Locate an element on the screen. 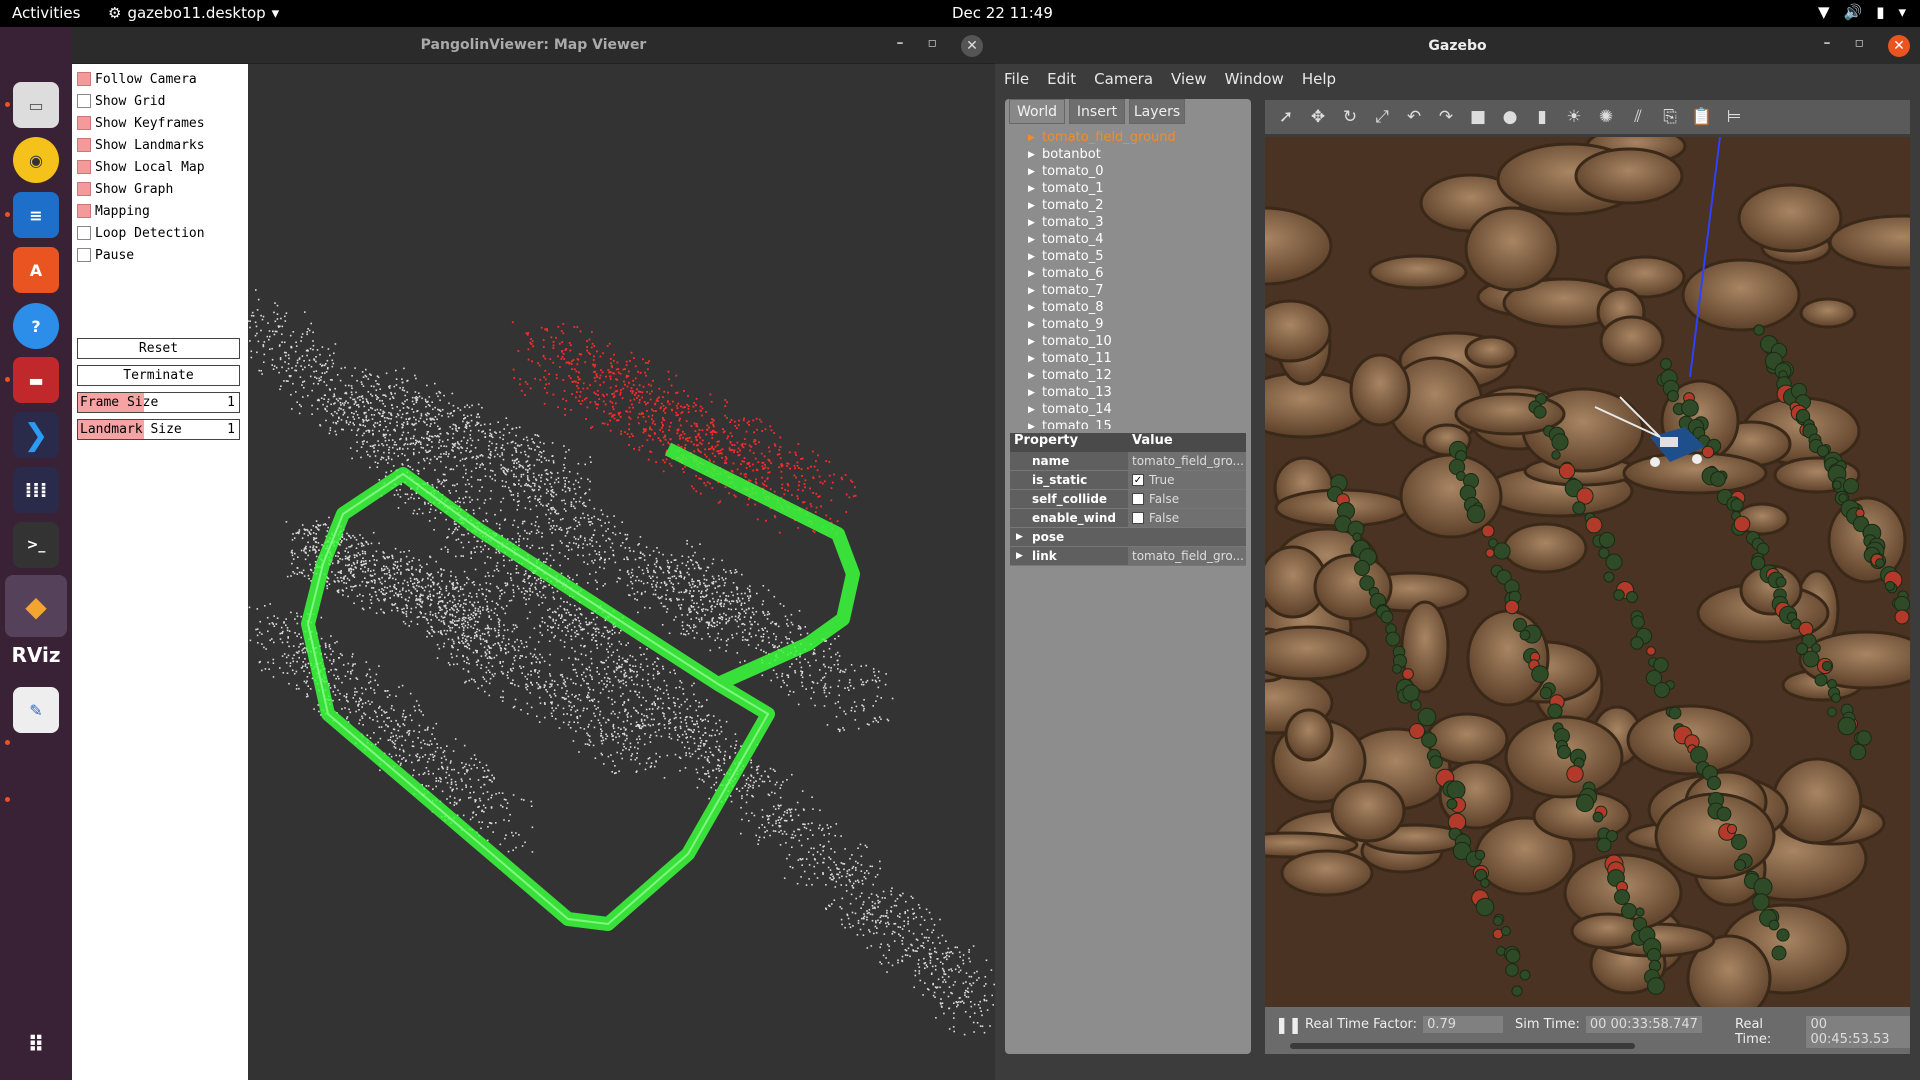 The height and width of the screenshot is (1080, 1920). property-value-cell: ✓ True is located at coordinates (1187, 480).